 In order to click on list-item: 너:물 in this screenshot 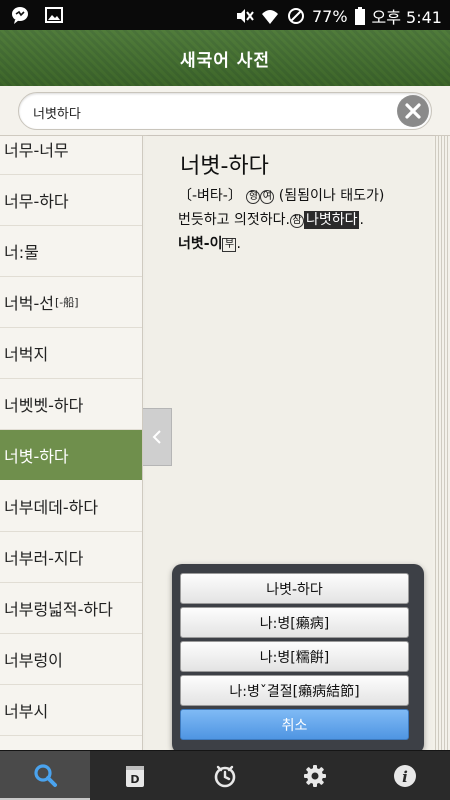, I will do `click(71, 251)`.